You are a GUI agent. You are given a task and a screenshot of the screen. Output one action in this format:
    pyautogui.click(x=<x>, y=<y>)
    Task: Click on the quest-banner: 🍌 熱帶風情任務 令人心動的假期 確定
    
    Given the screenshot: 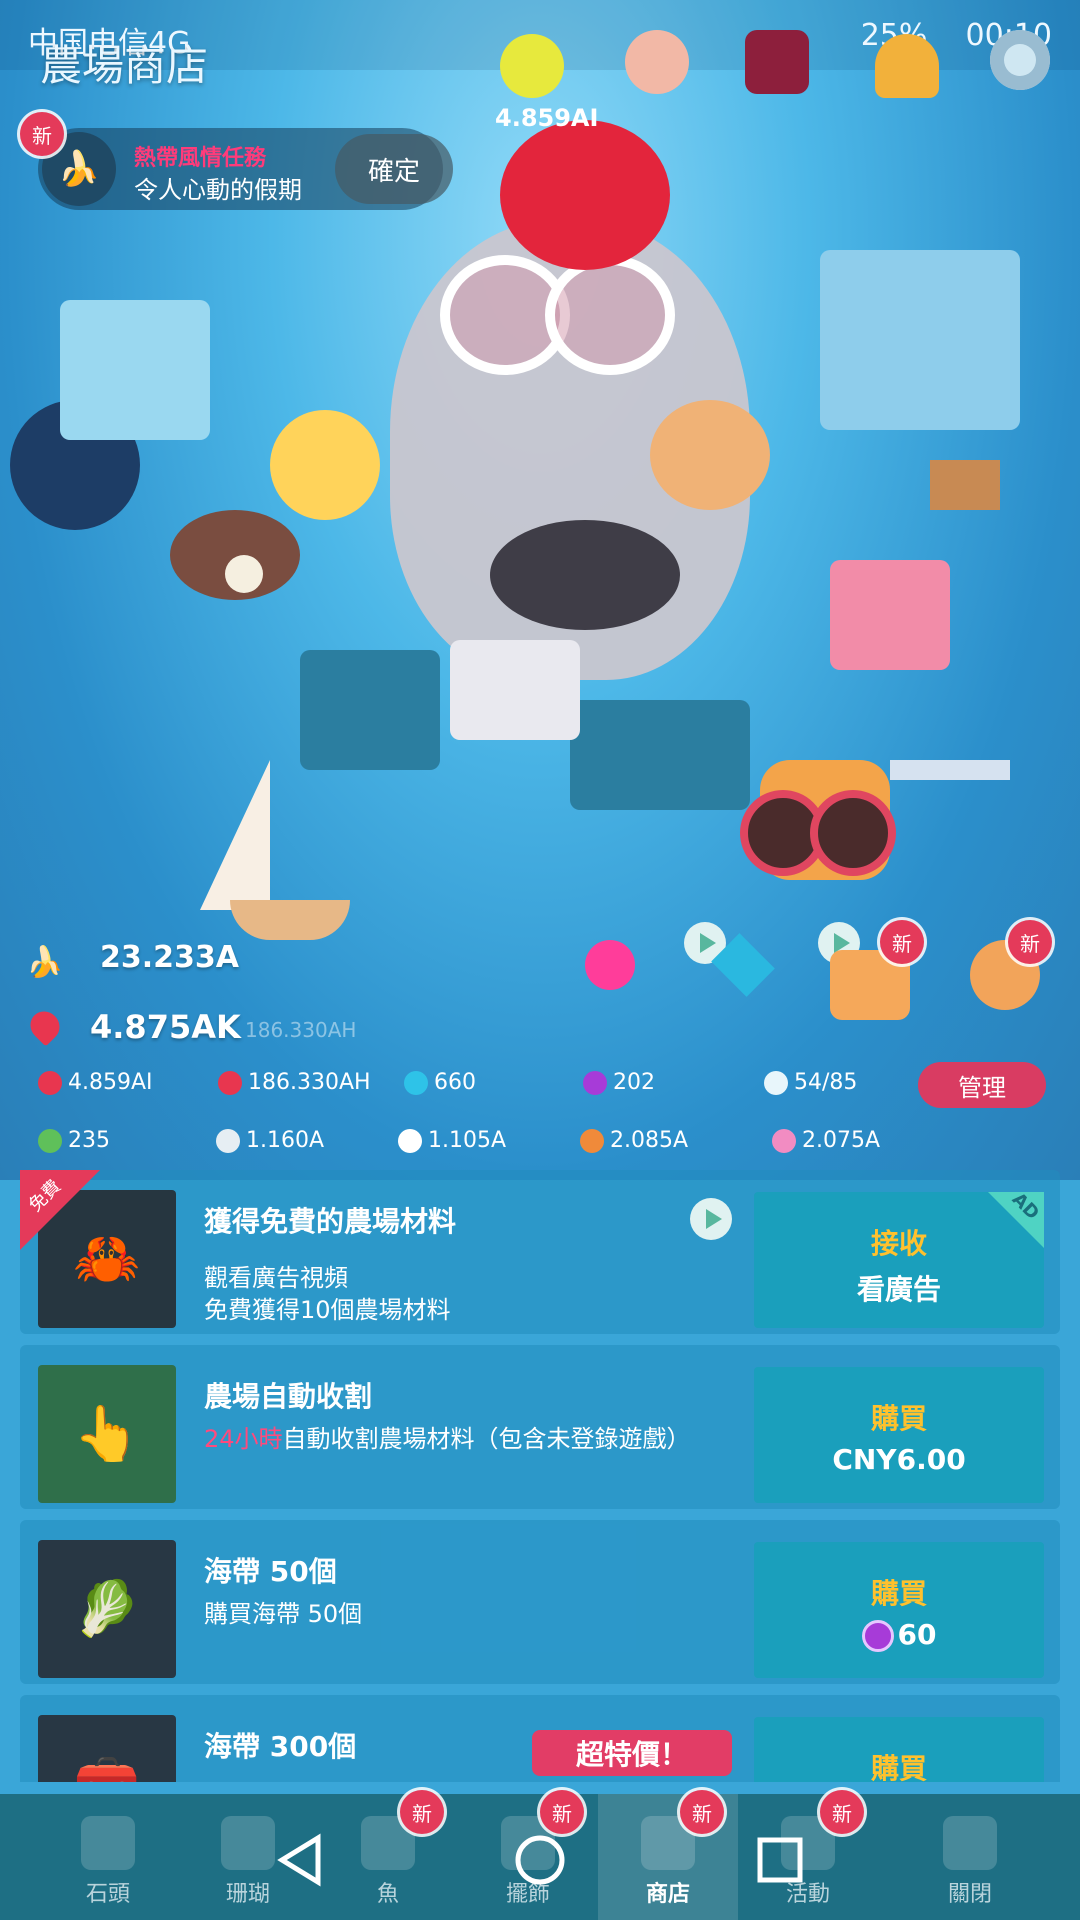 What is the action you would take?
    pyautogui.click(x=245, y=169)
    